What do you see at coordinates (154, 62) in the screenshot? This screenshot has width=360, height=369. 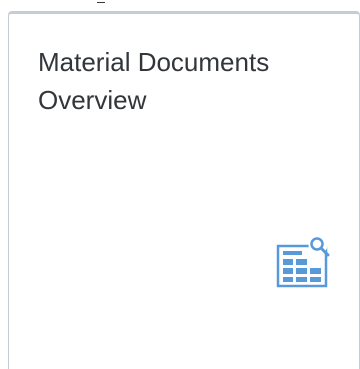 I see `tile-title-line-1: Material Documents` at bounding box center [154, 62].